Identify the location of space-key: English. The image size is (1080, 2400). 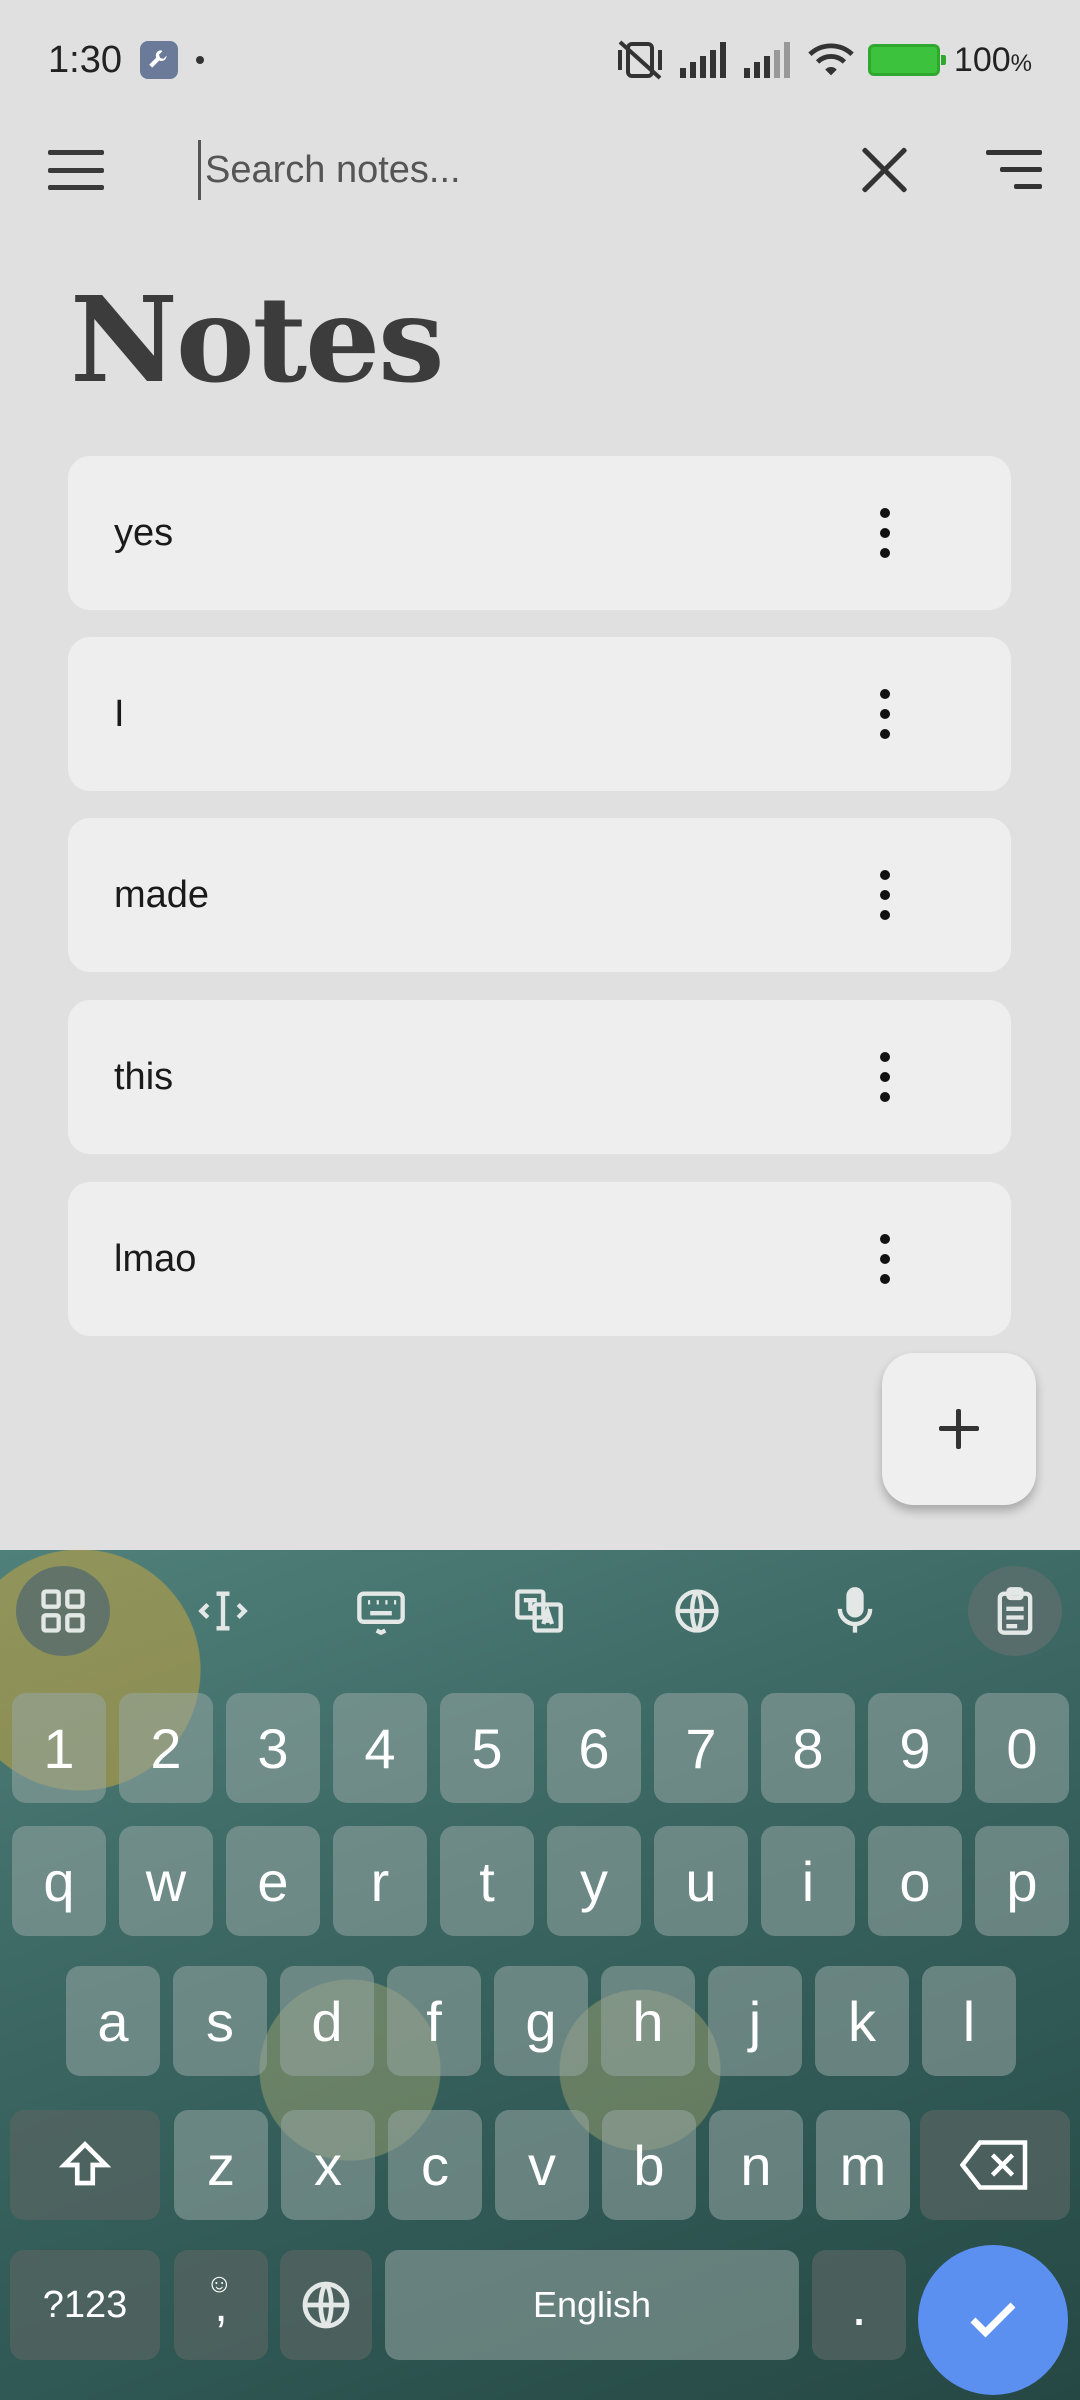
(592, 2305).